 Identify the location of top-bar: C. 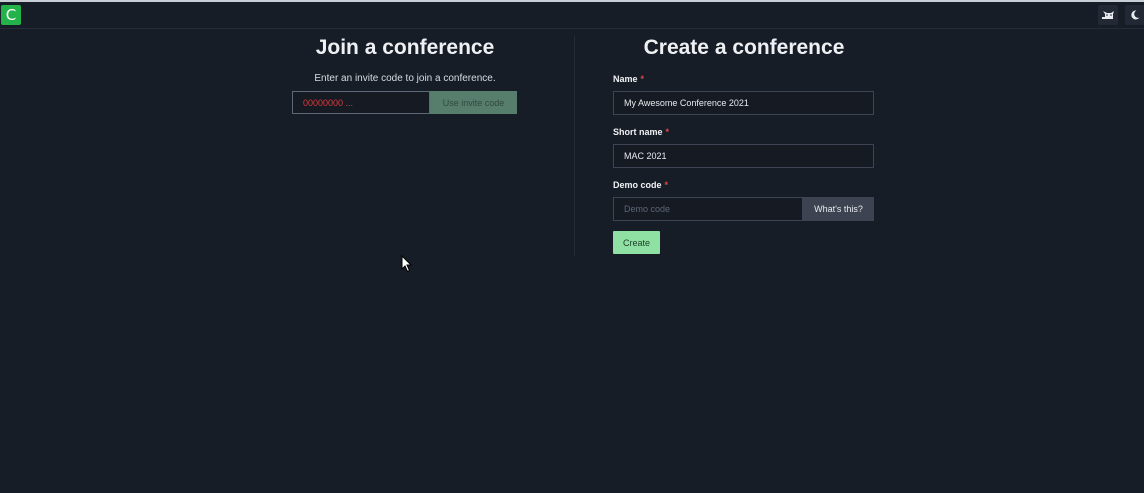
(572, 14).